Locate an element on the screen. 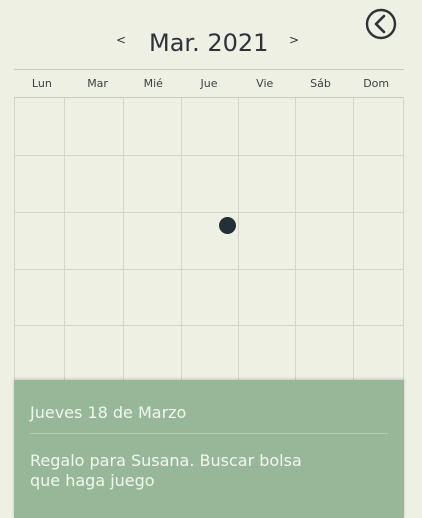 The width and height of the screenshot is (422, 518). month-title: Mar. 2021 is located at coordinates (209, 43).